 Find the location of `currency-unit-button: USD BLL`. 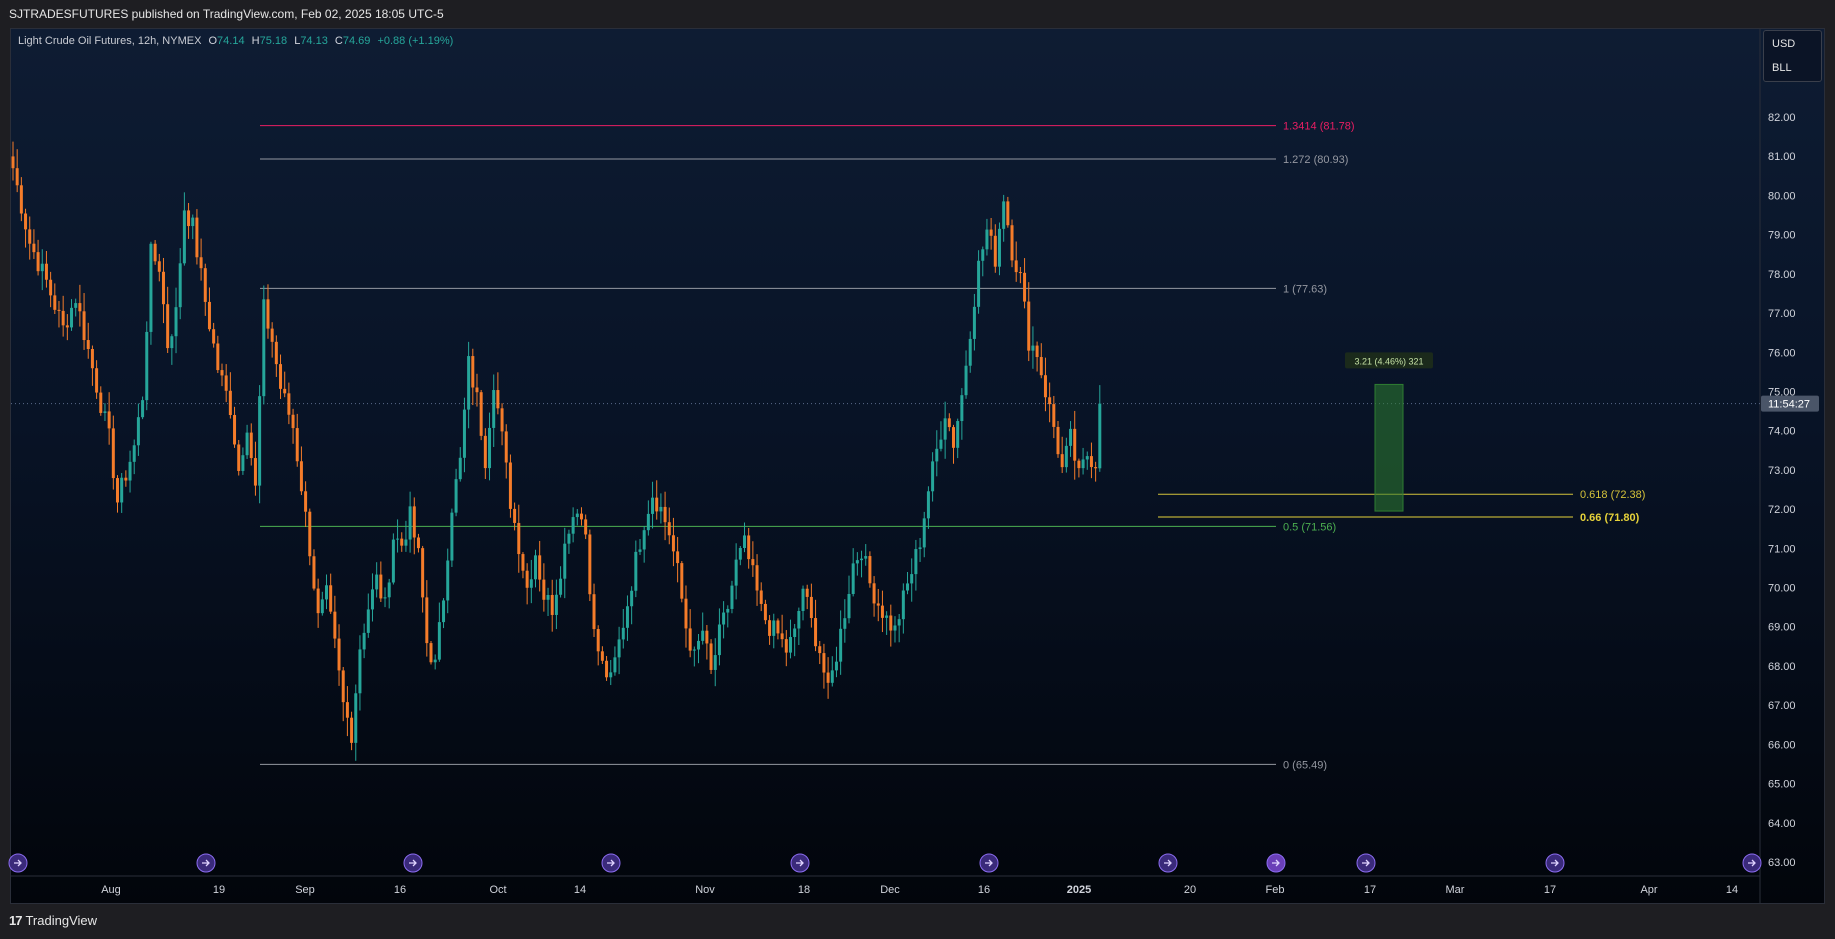

currency-unit-button: USD BLL is located at coordinates (1792, 56).